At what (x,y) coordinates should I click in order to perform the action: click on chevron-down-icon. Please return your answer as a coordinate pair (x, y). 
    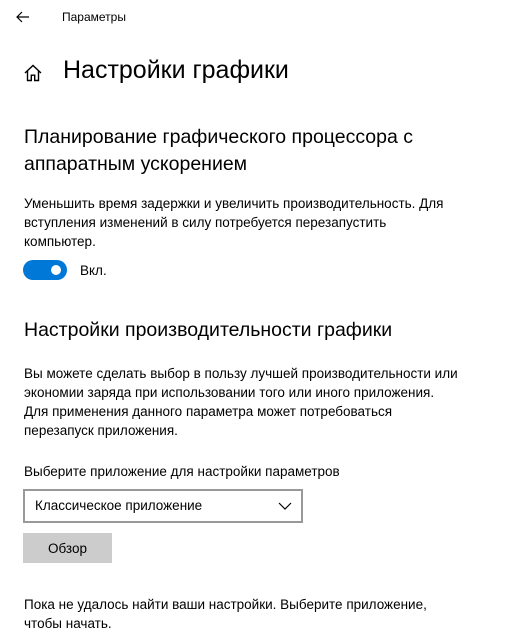
    Looking at the image, I should click on (285, 506).